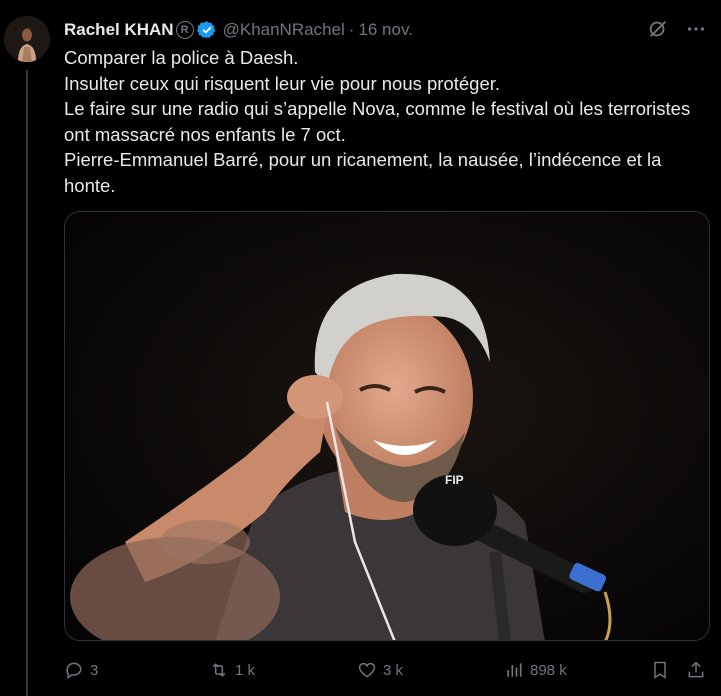  What do you see at coordinates (219, 670) in the screenshot?
I see `repost-icon` at bounding box center [219, 670].